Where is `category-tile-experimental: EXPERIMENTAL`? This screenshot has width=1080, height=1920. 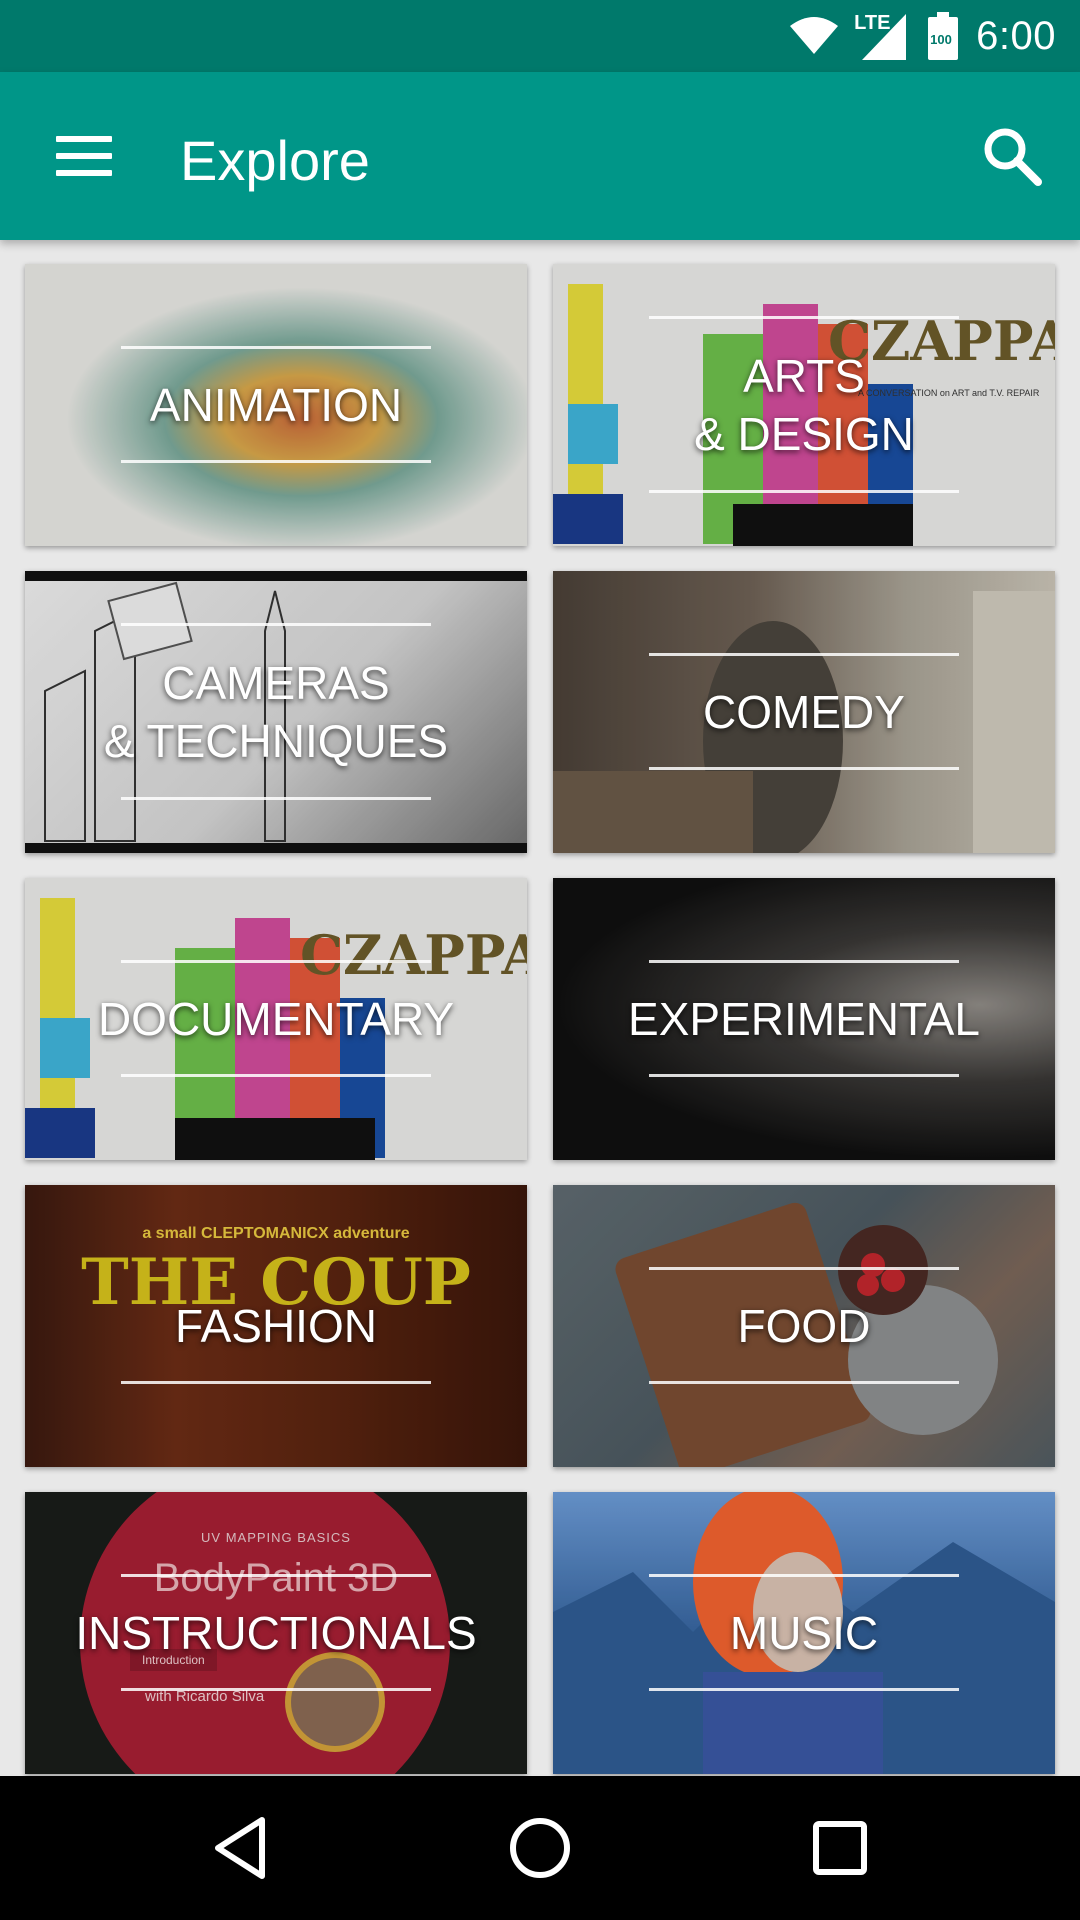
category-tile-experimental: EXPERIMENTAL is located at coordinates (804, 1019).